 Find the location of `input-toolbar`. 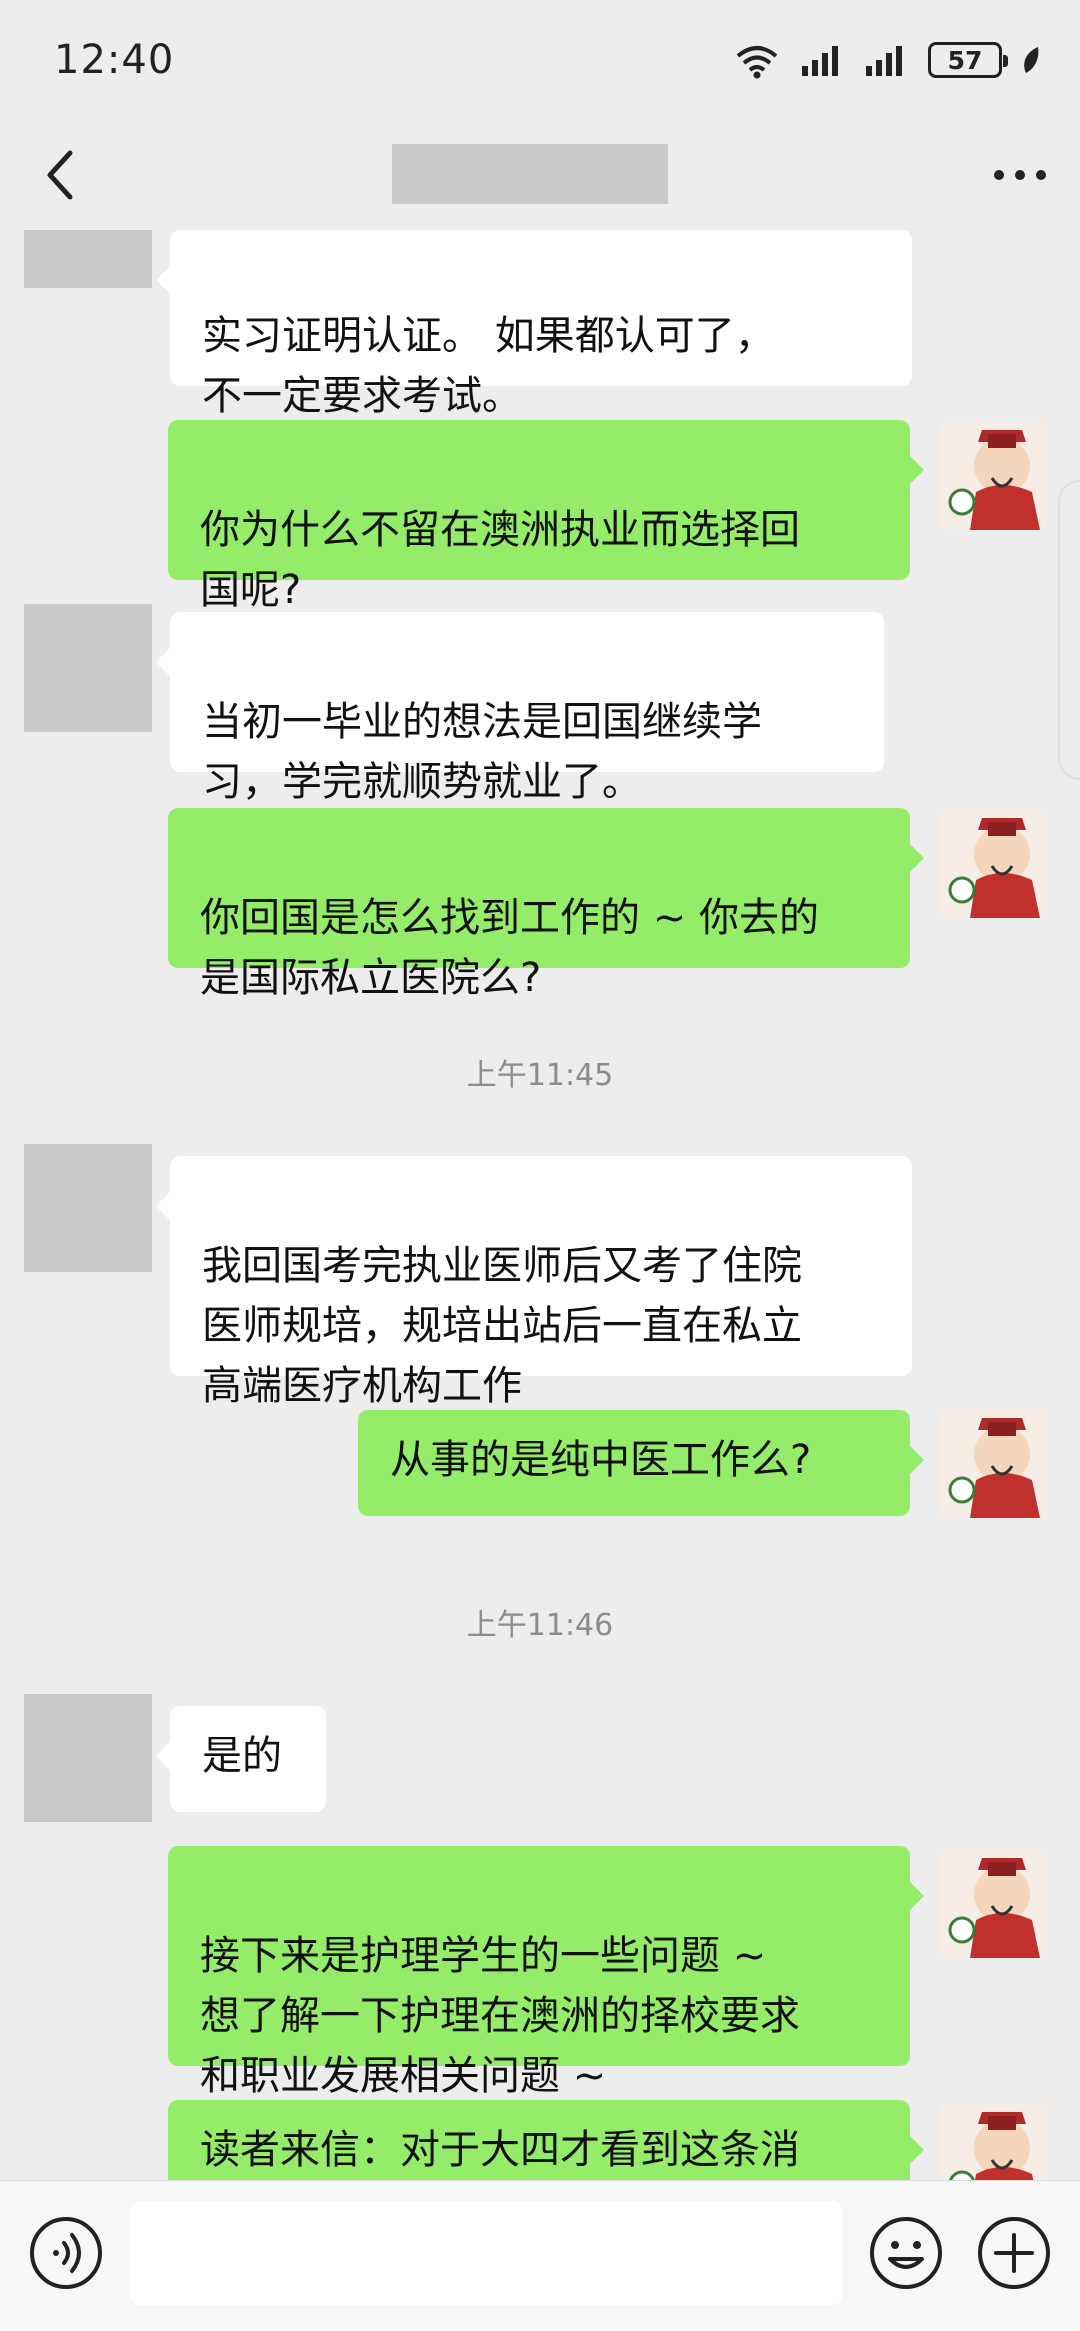

input-toolbar is located at coordinates (540, 2255).